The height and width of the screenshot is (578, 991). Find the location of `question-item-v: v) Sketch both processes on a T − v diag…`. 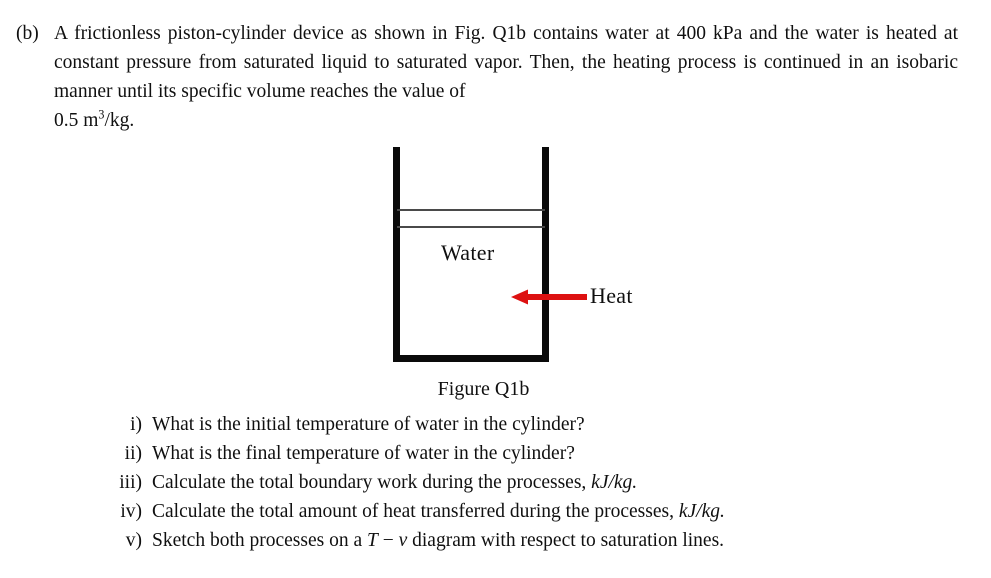

question-item-v: v) Sketch both processes on a T − v diag… is located at coordinates (495, 540).